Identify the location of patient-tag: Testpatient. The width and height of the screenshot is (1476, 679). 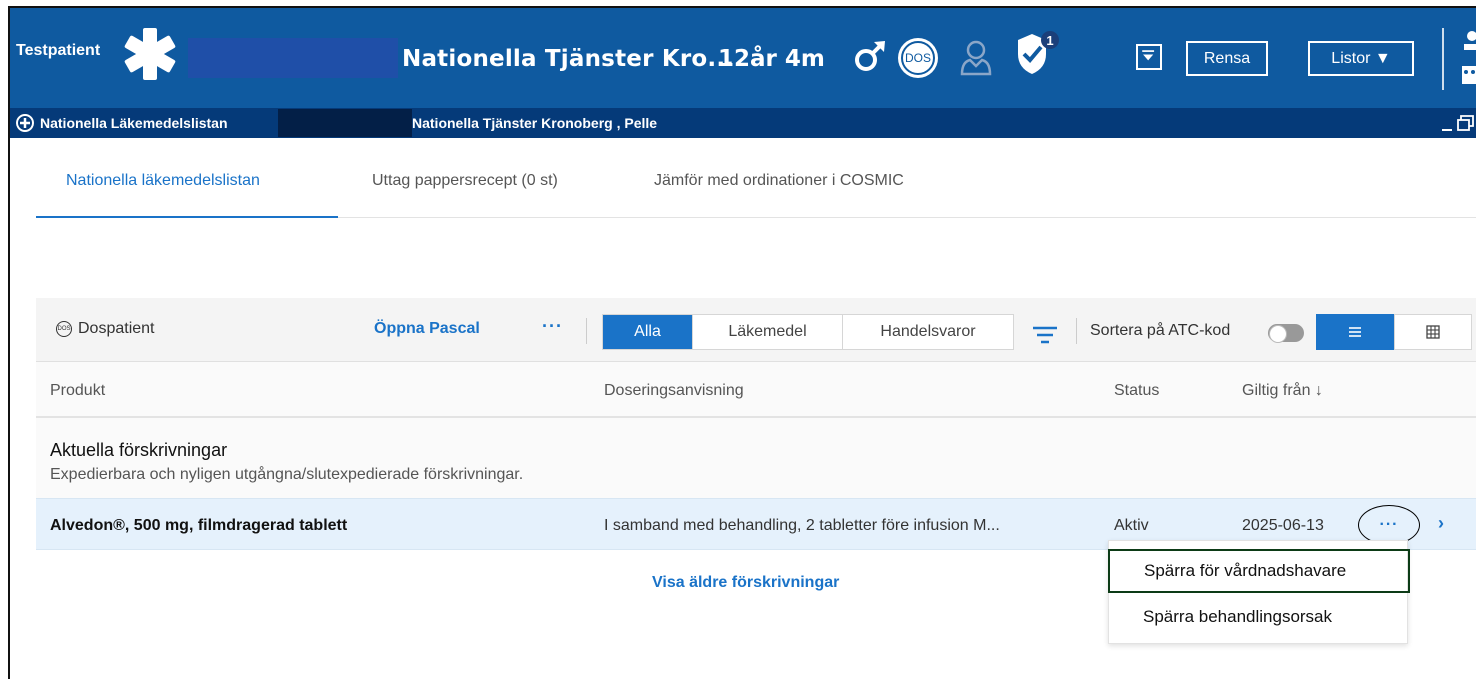
(58, 50).